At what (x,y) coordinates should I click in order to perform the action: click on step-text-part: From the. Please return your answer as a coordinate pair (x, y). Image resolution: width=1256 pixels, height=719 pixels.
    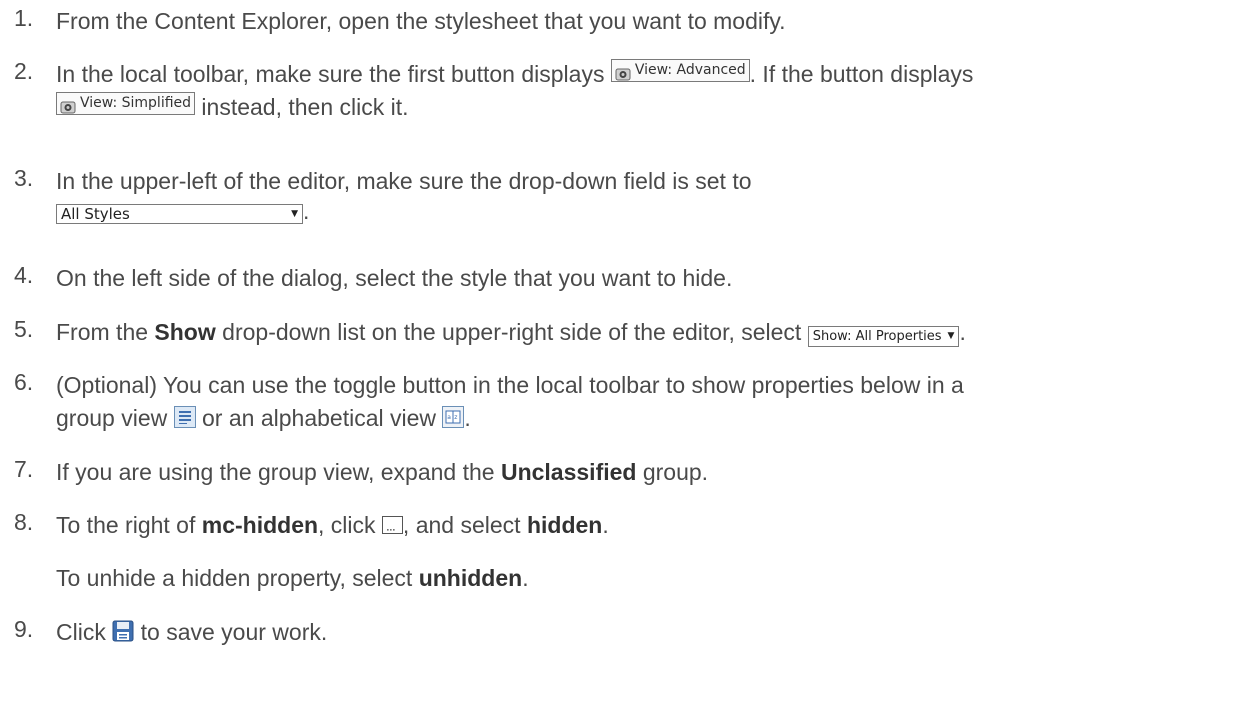
    Looking at the image, I should click on (102, 332).